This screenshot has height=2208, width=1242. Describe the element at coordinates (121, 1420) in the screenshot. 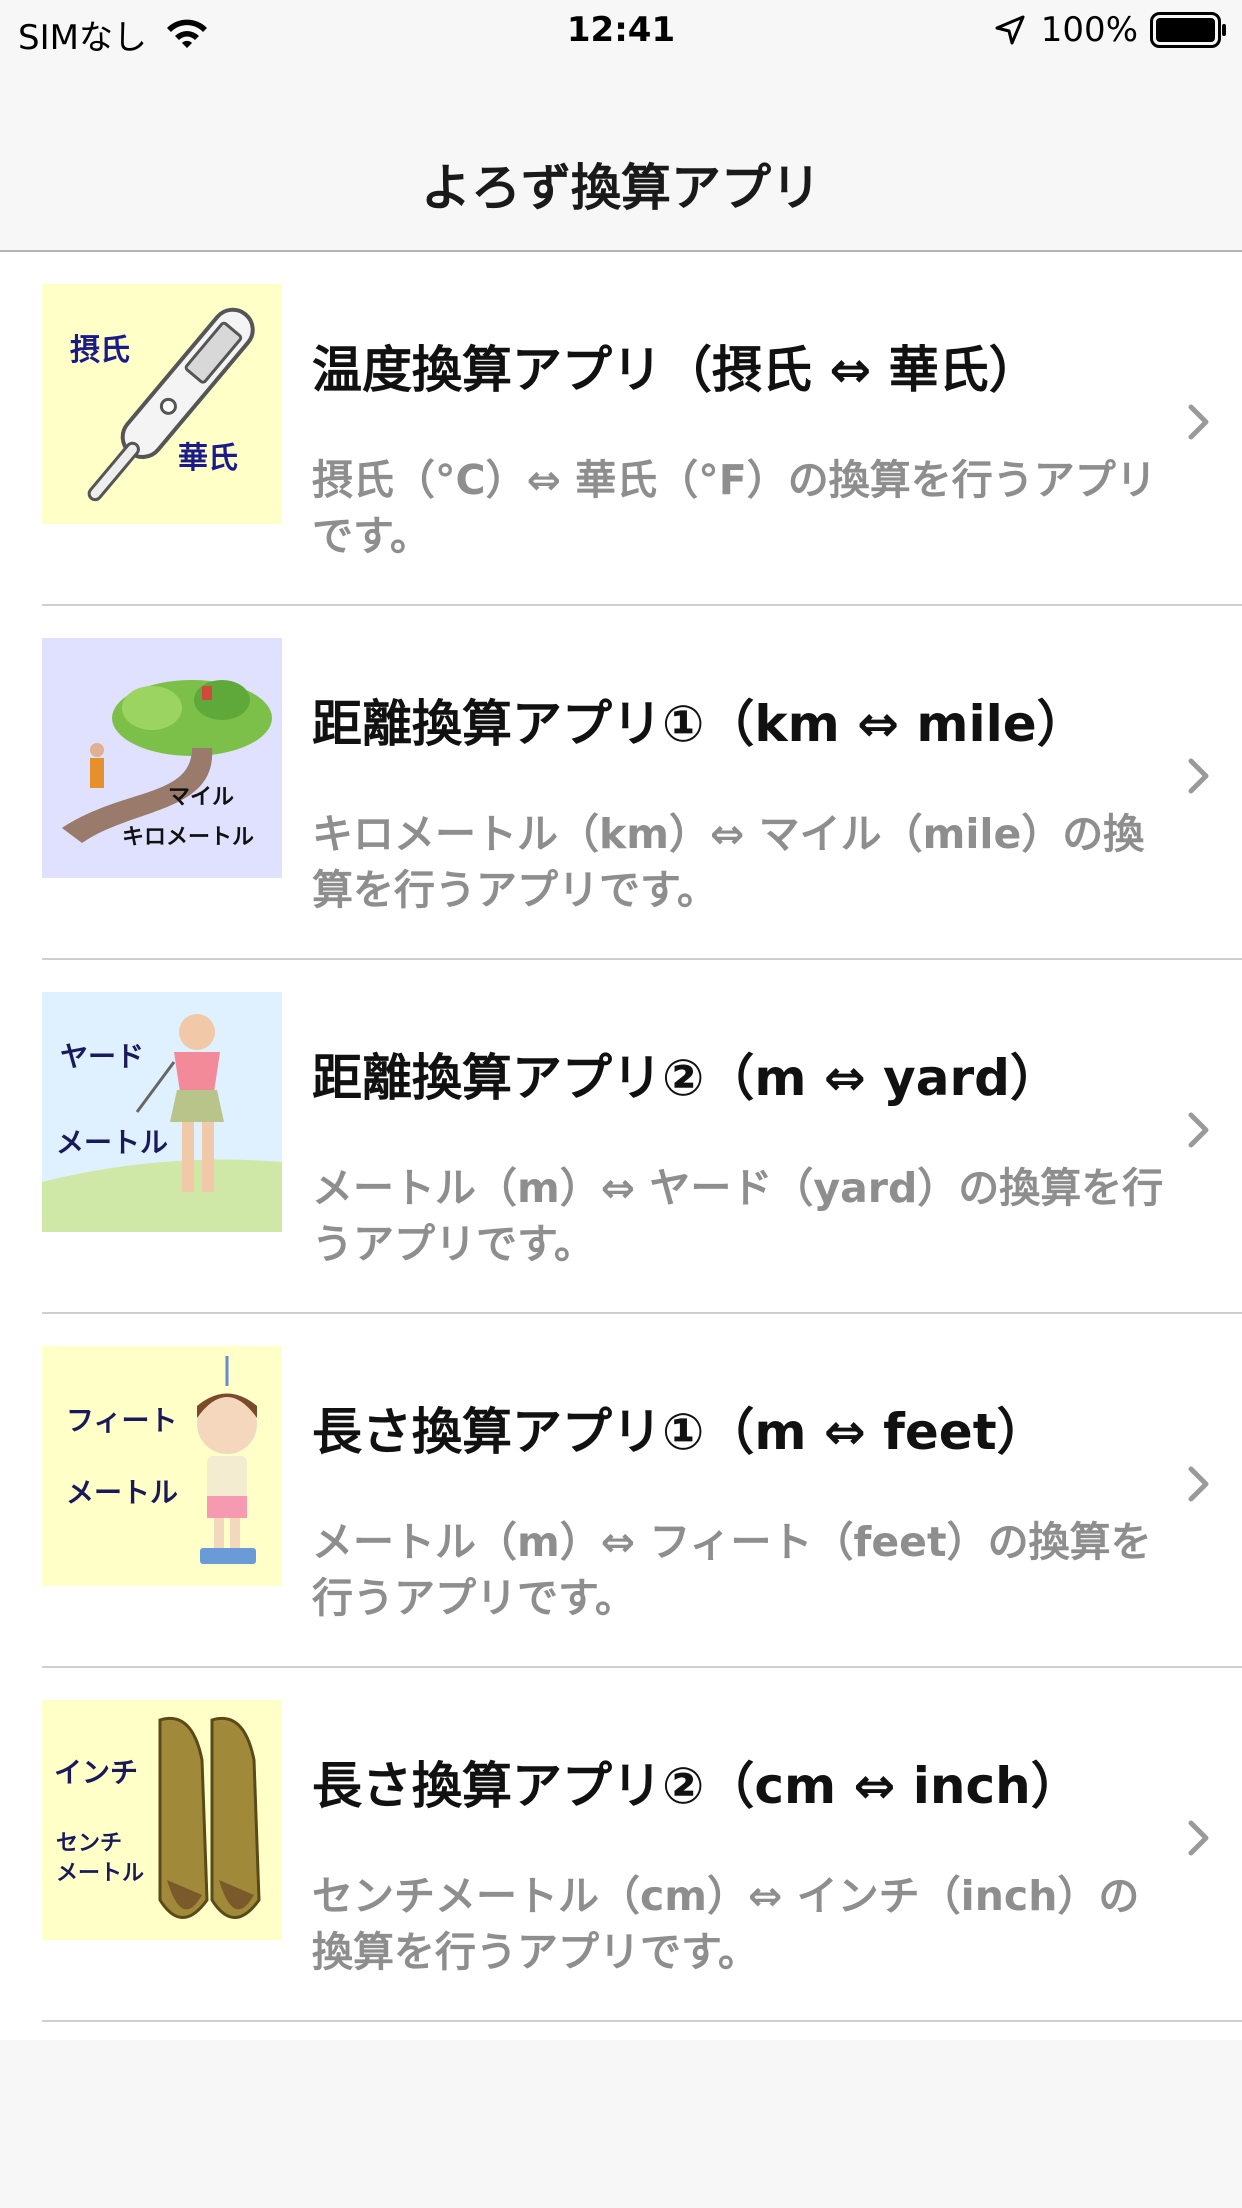

I see `svg-text: フィート` at that location.